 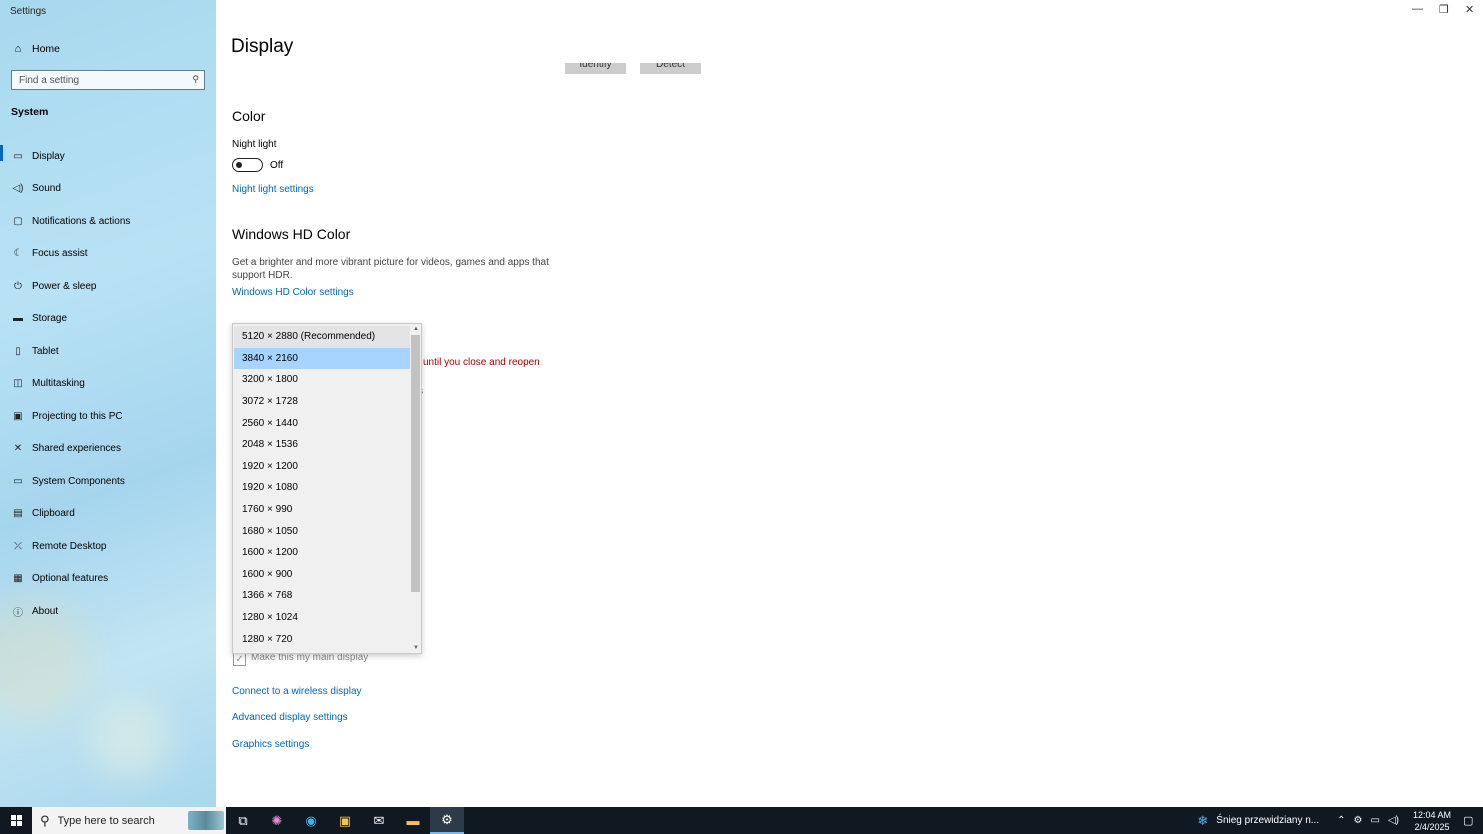 I want to click on settings-icon: ⚙, so click(x=447, y=820).